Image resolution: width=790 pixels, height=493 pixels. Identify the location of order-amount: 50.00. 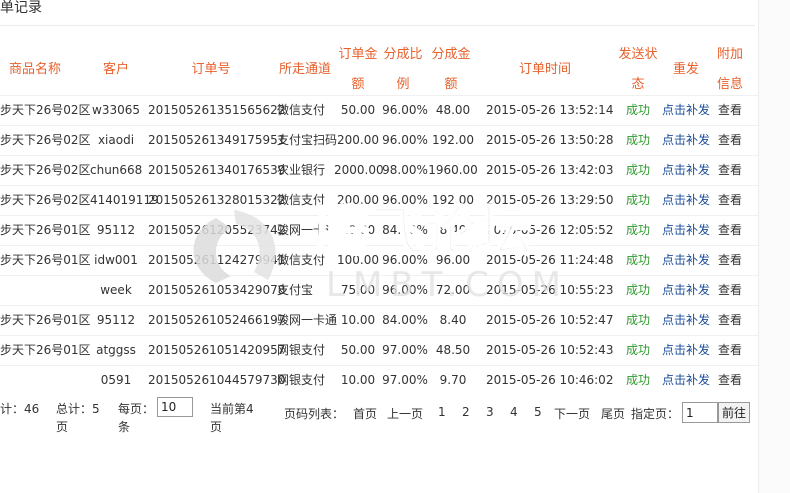
(358, 350).